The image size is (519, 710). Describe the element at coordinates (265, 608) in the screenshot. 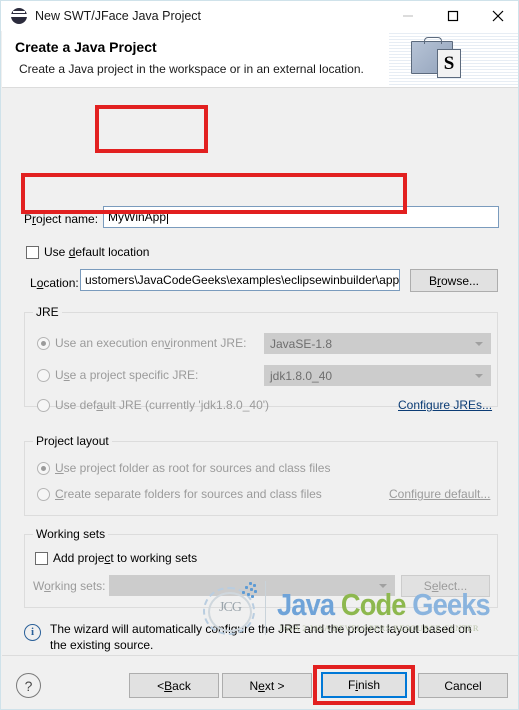

I see `logo-divider` at that location.